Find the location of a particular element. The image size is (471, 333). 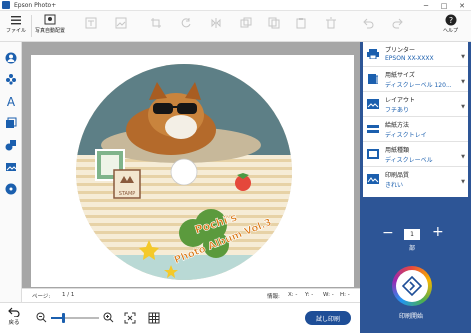

setting-paper-type-title: 用紙種類 is located at coordinates (397, 150).